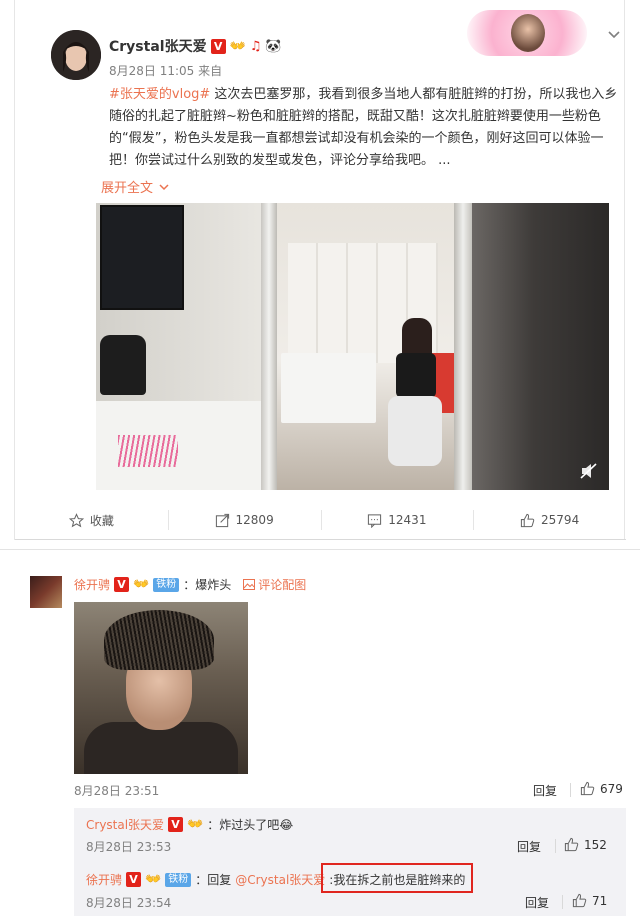  Describe the element at coordinates (92, 584) in the screenshot. I see `commenter-name: 徐开骋` at that location.